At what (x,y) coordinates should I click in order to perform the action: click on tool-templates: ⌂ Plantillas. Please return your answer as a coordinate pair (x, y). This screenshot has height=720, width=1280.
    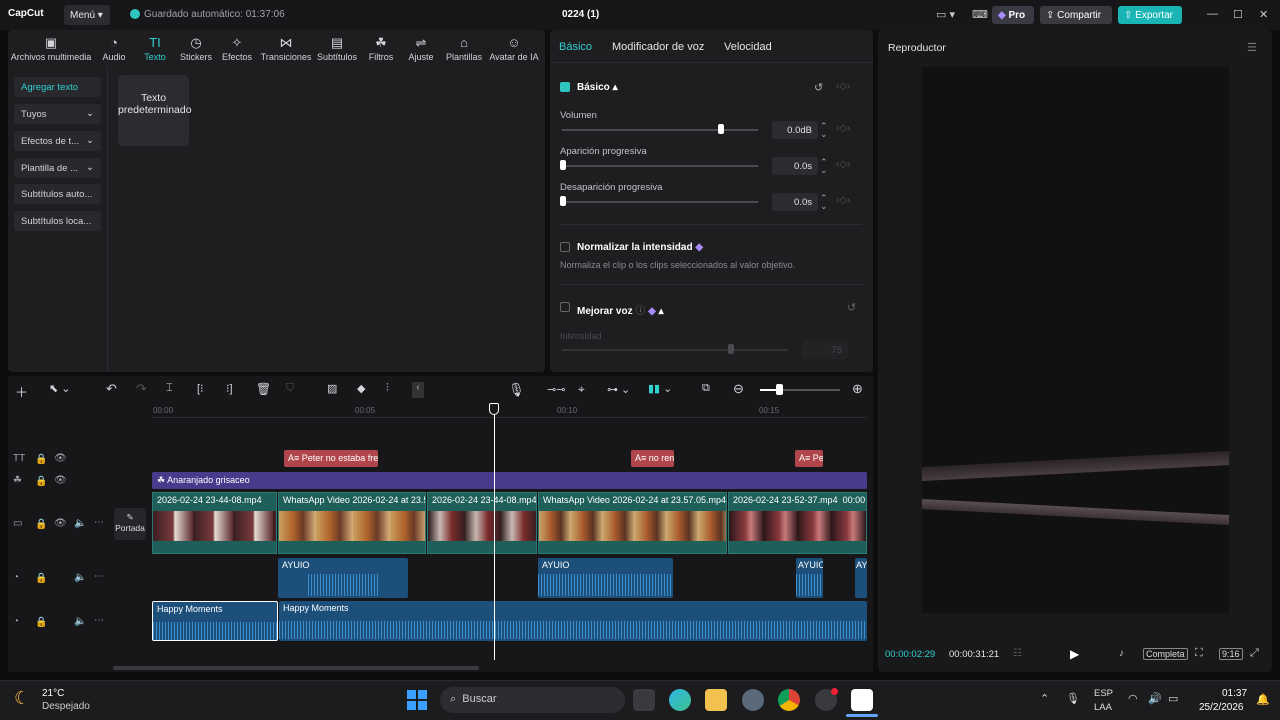
    Looking at the image, I should click on (464, 49).